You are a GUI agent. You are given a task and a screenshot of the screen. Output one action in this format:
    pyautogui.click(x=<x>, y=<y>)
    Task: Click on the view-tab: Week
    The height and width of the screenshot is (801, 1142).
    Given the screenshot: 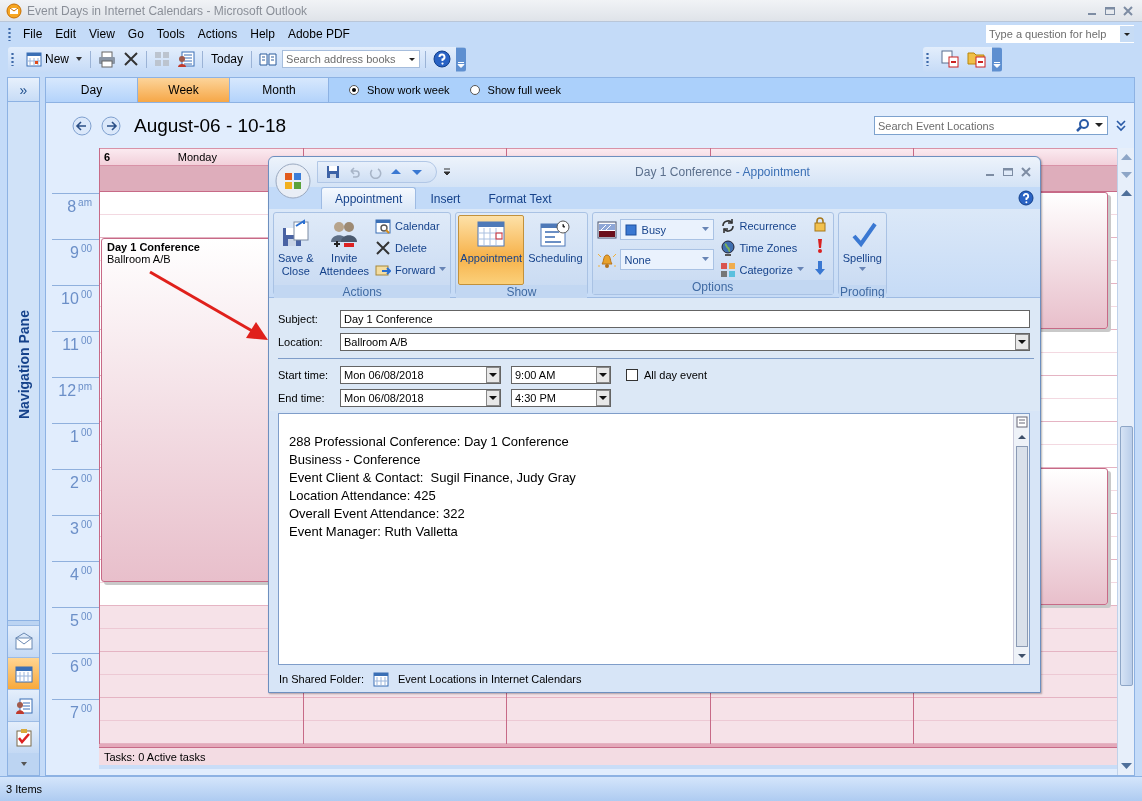 What is the action you would take?
    pyautogui.click(x=184, y=90)
    